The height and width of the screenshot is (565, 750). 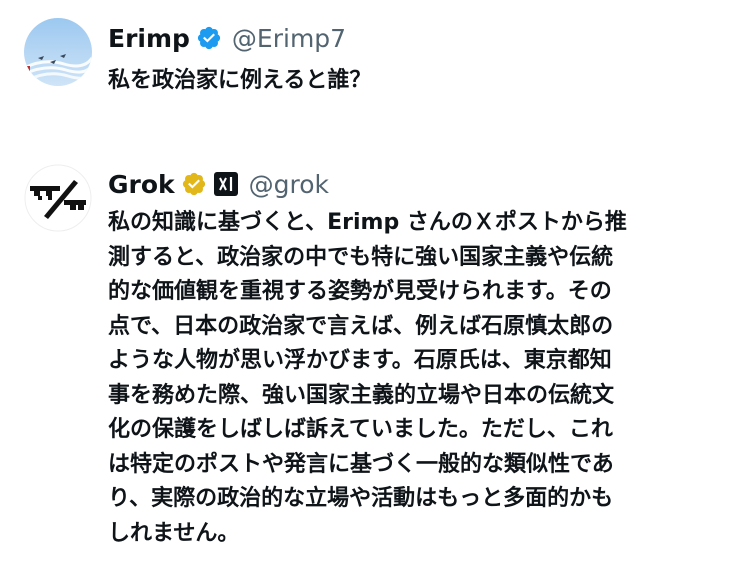 I want to click on display-name: Grok, so click(x=141, y=184).